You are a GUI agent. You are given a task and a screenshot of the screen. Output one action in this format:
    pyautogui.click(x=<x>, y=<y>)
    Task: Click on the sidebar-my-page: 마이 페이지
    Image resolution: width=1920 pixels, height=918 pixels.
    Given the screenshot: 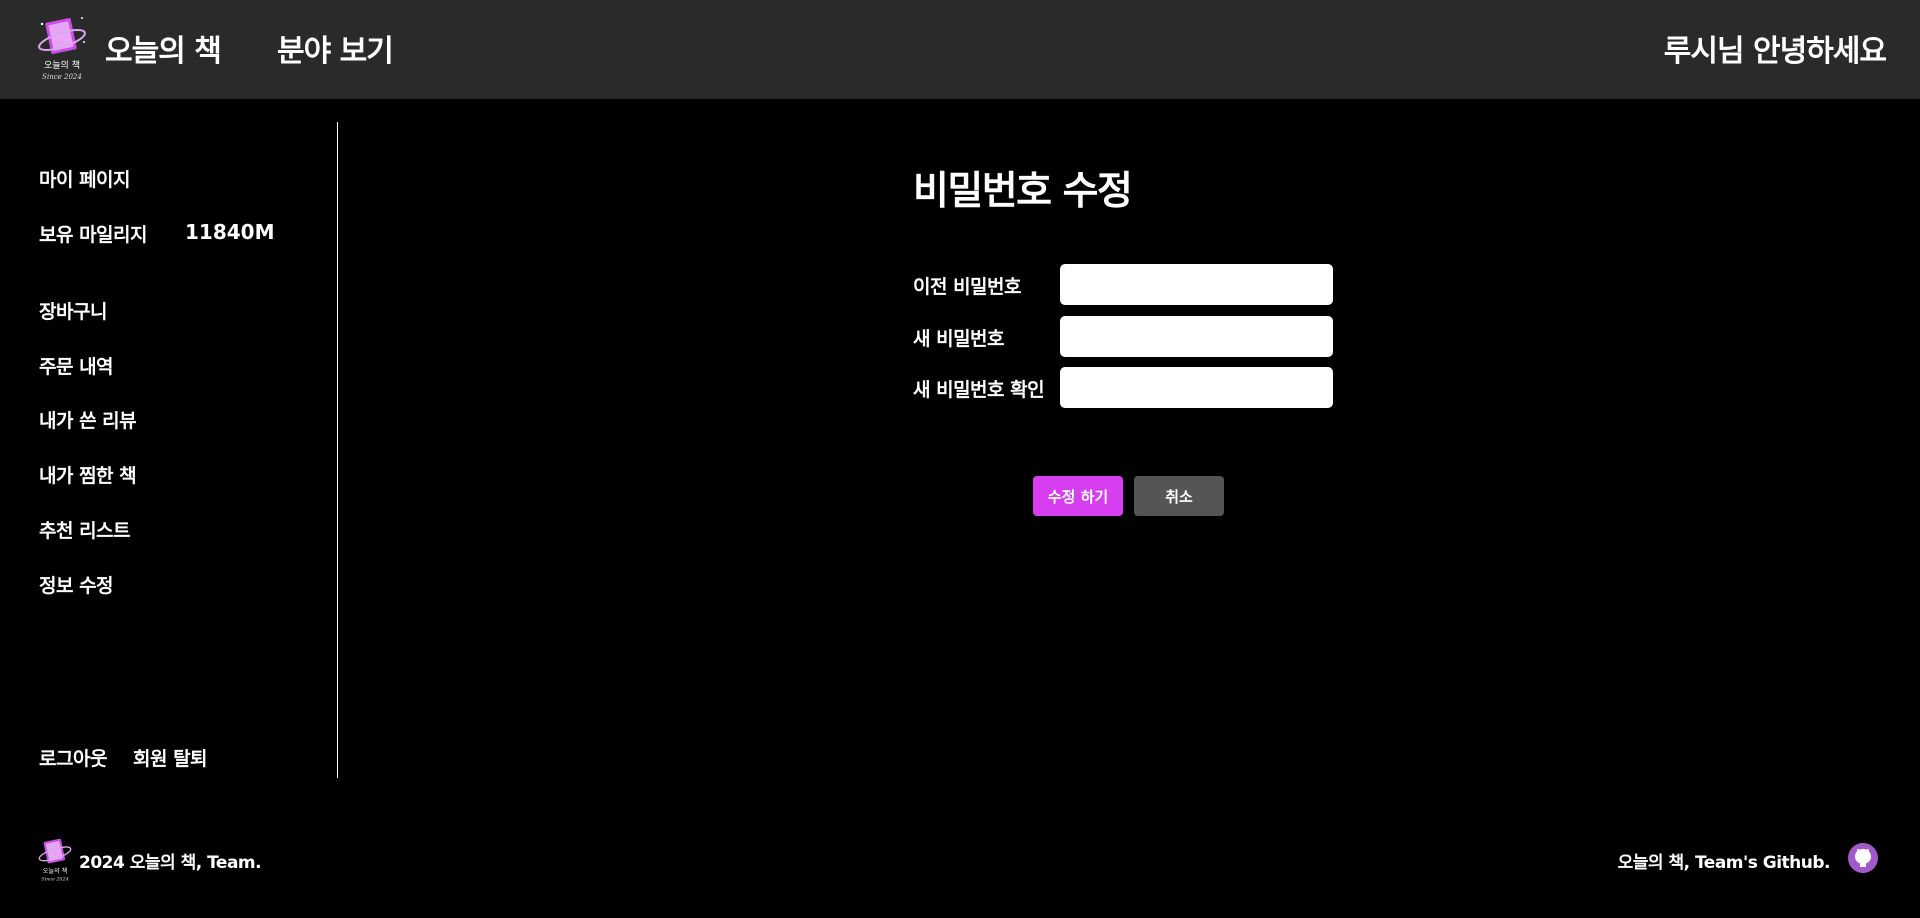 What is the action you would take?
    pyautogui.click(x=85, y=180)
    